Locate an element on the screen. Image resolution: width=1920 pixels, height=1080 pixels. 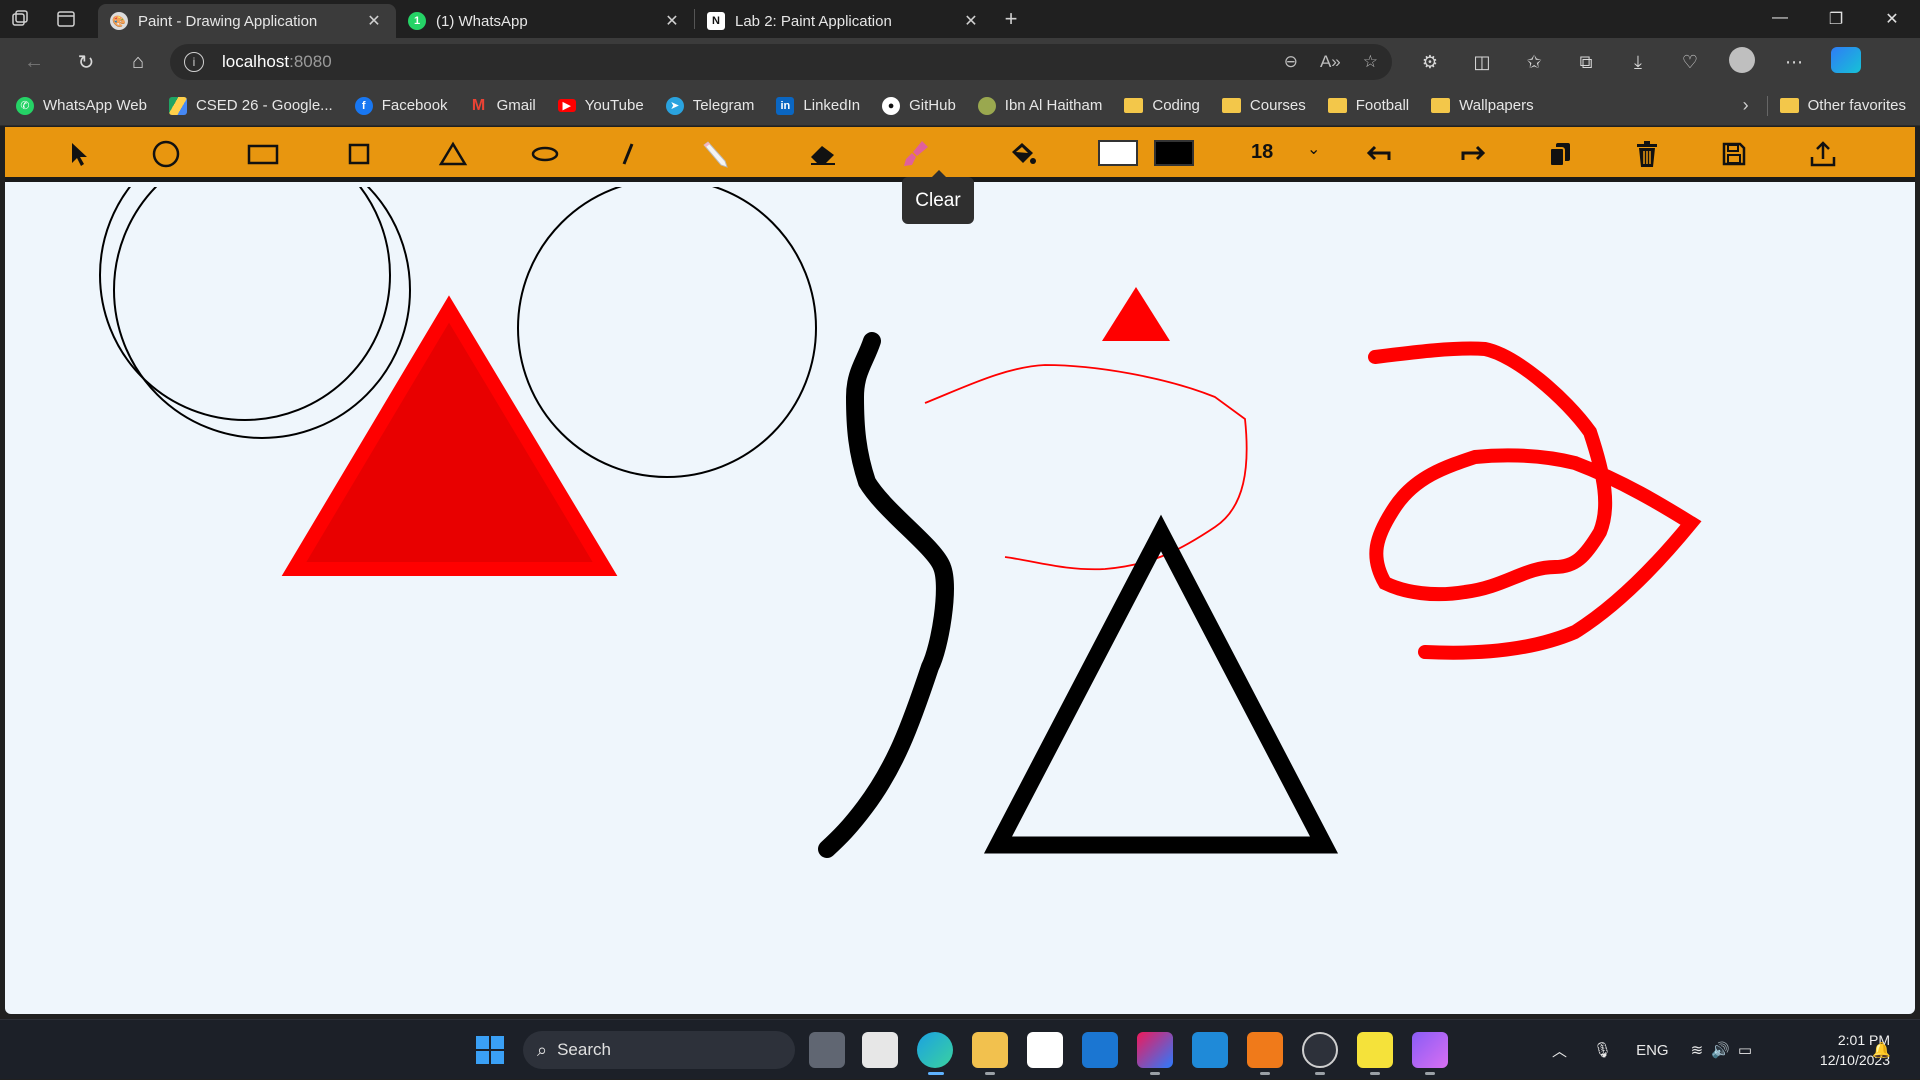
task-view-icon is located at coordinates (827, 1050).